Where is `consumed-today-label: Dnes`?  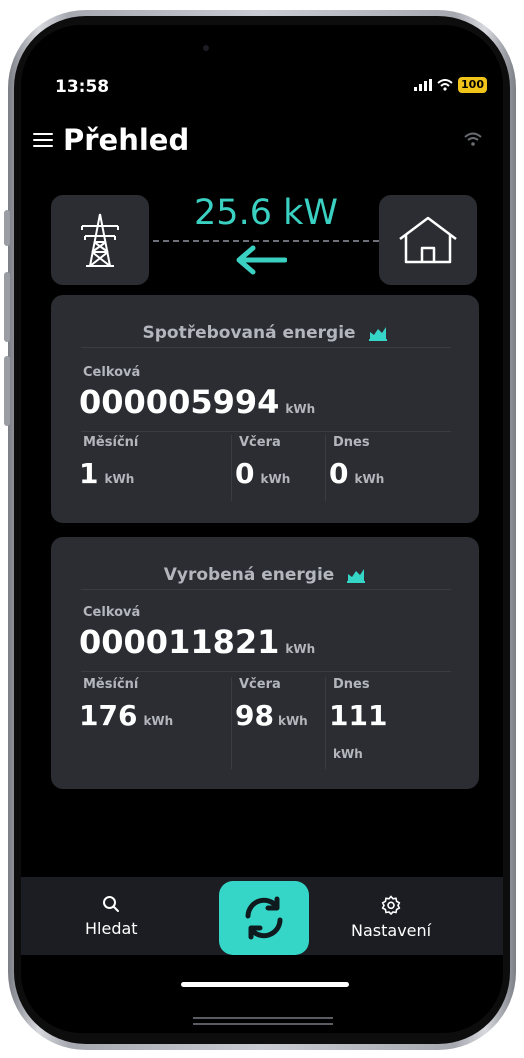 consumed-today-label: Dnes is located at coordinates (351, 442).